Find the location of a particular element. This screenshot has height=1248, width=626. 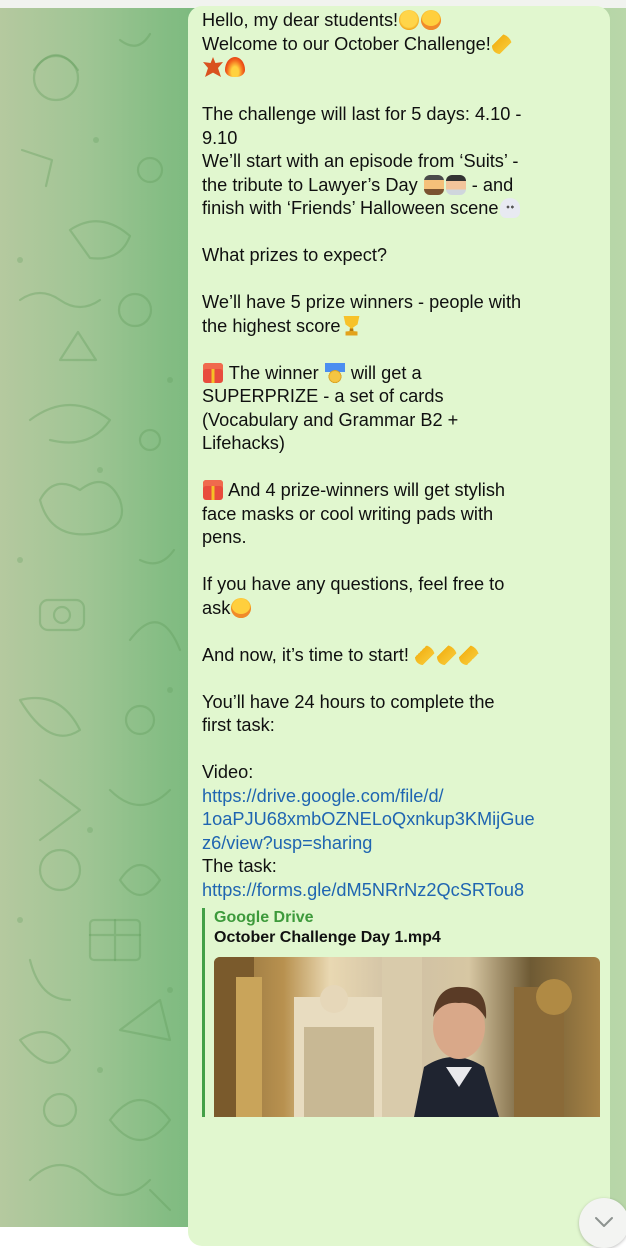

prizes-question: What prizes to expect? is located at coordinates (294, 255).